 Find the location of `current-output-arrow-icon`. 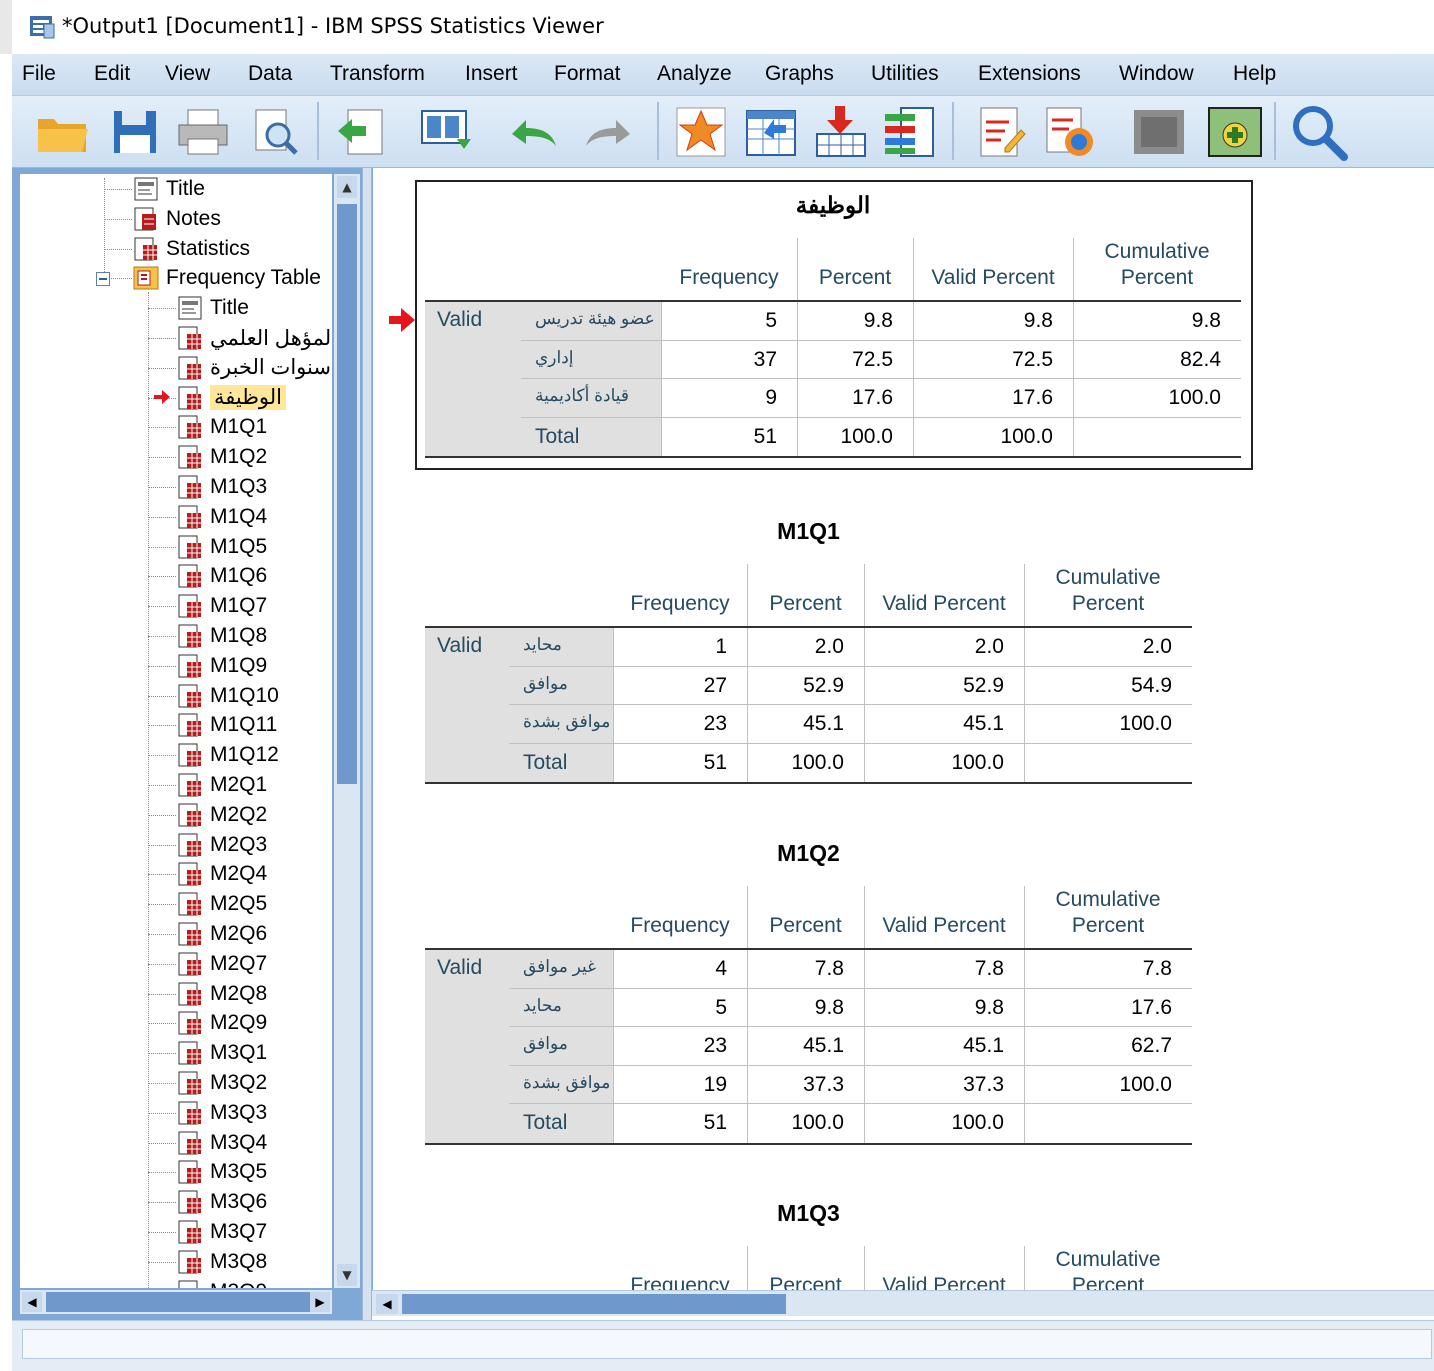

current-output-arrow-icon is located at coordinates (402, 320).